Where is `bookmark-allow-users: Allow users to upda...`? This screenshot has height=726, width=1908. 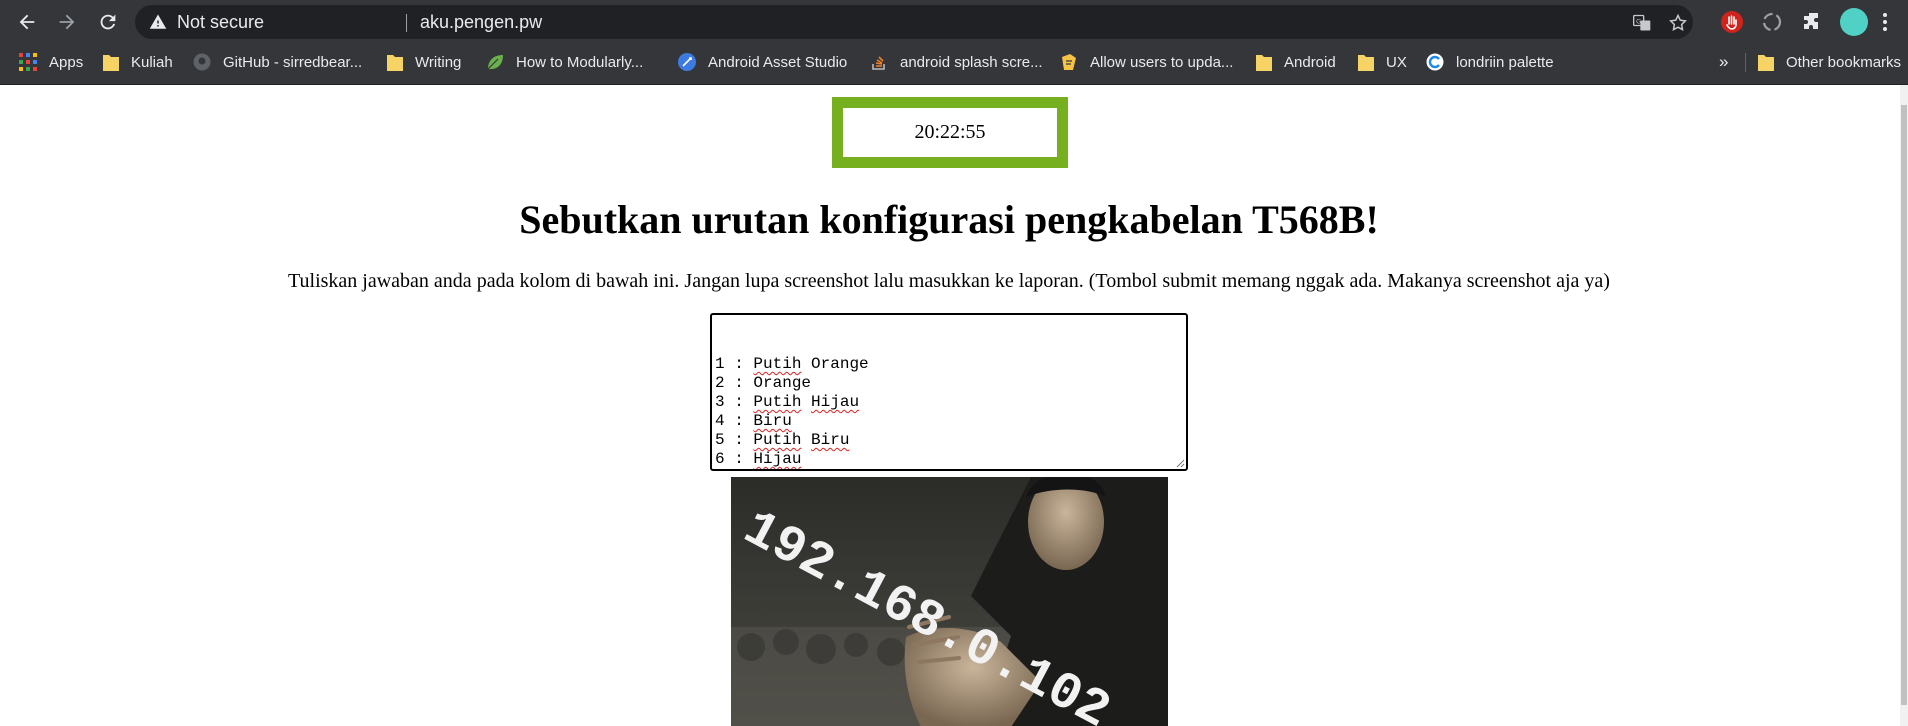 bookmark-allow-users: Allow users to upda... is located at coordinates (1146, 62).